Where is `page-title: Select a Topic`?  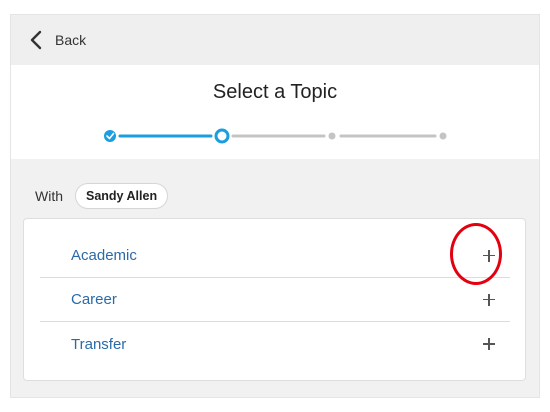 page-title: Select a Topic is located at coordinates (275, 92).